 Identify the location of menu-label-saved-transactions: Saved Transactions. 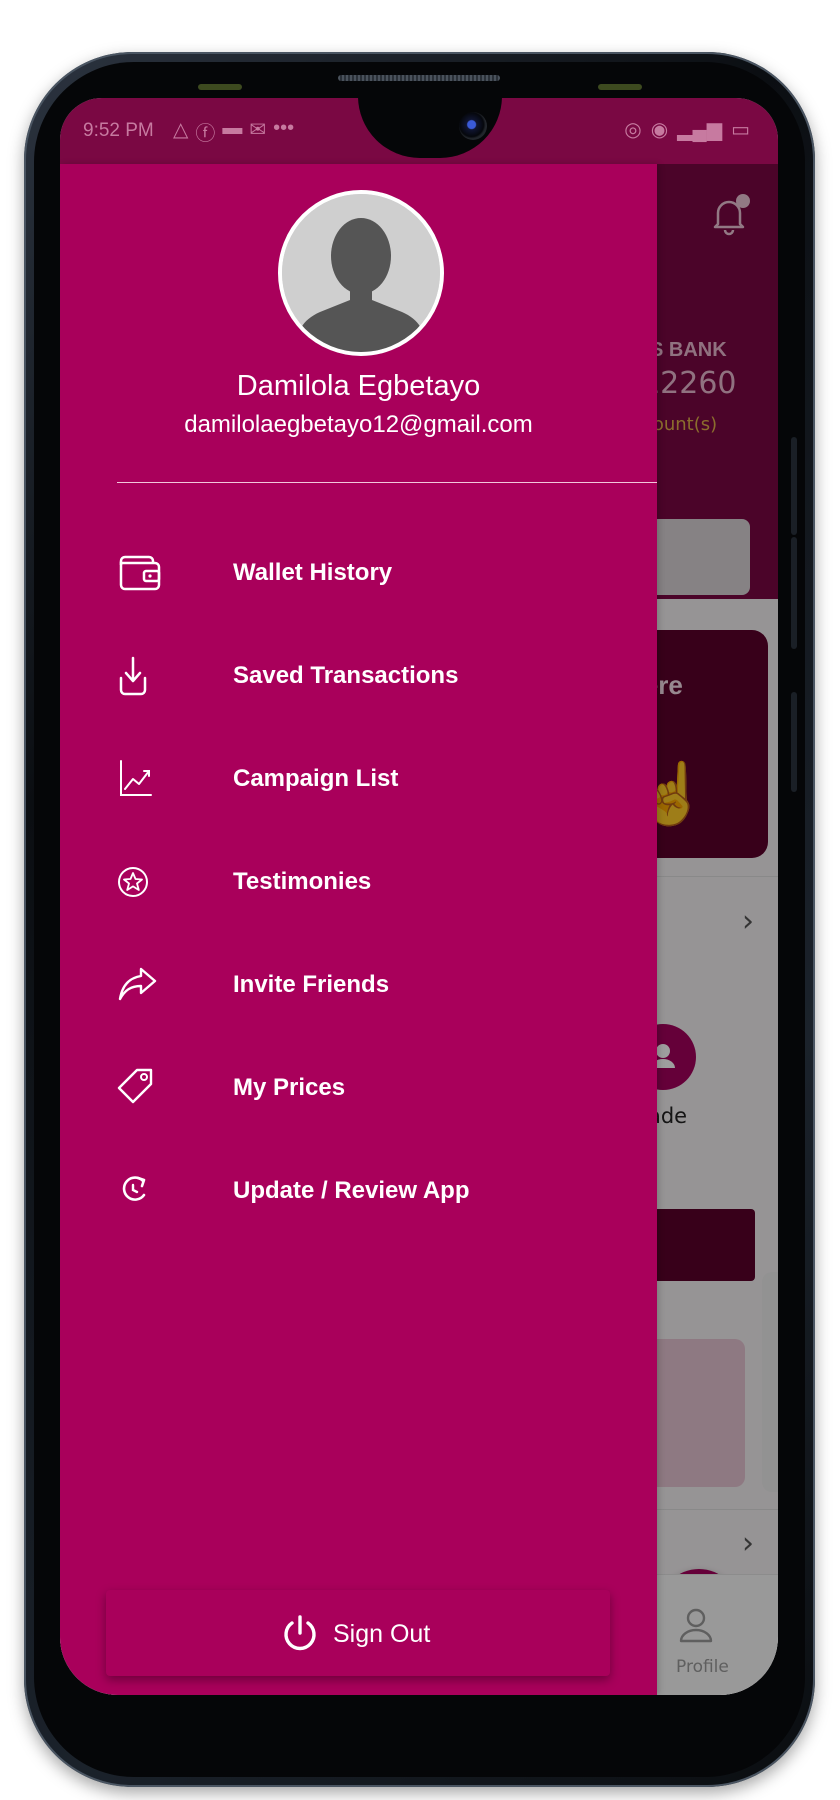
(346, 675).